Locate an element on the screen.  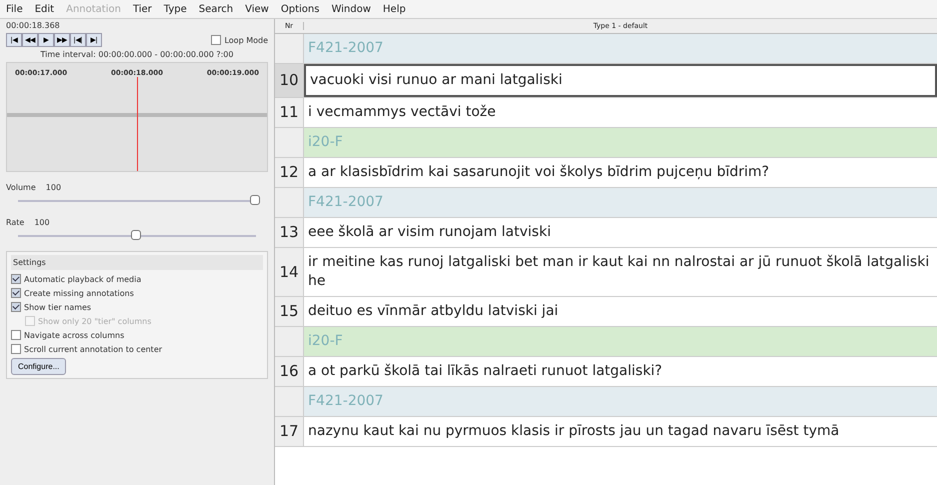
row-number: 17 is located at coordinates (289, 431).